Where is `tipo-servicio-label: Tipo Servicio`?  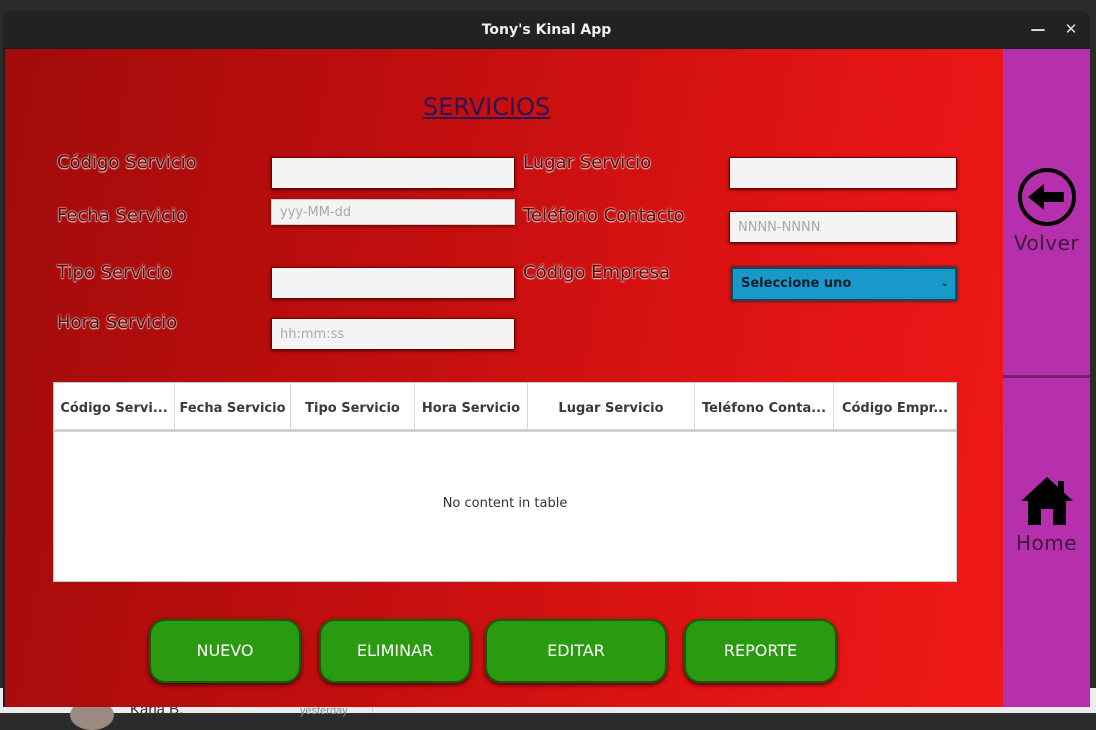 tipo-servicio-label: Tipo Servicio is located at coordinates (115, 272).